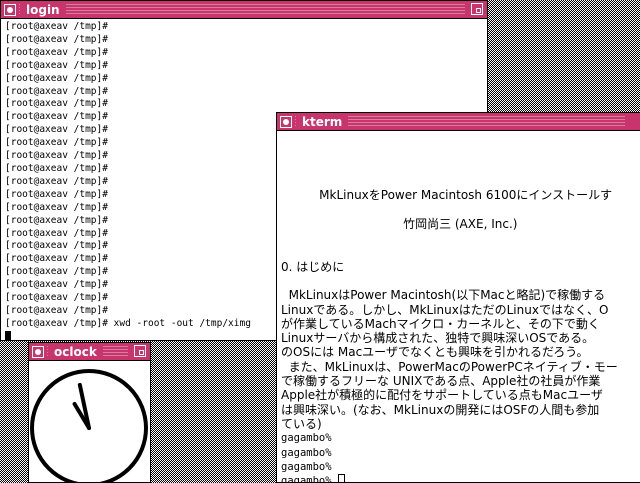 The image size is (640, 483). Describe the element at coordinates (447, 195) in the screenshot. I see `kterm-line: MkLinuxをPower Macintosh 6100にインストールす` at that location.